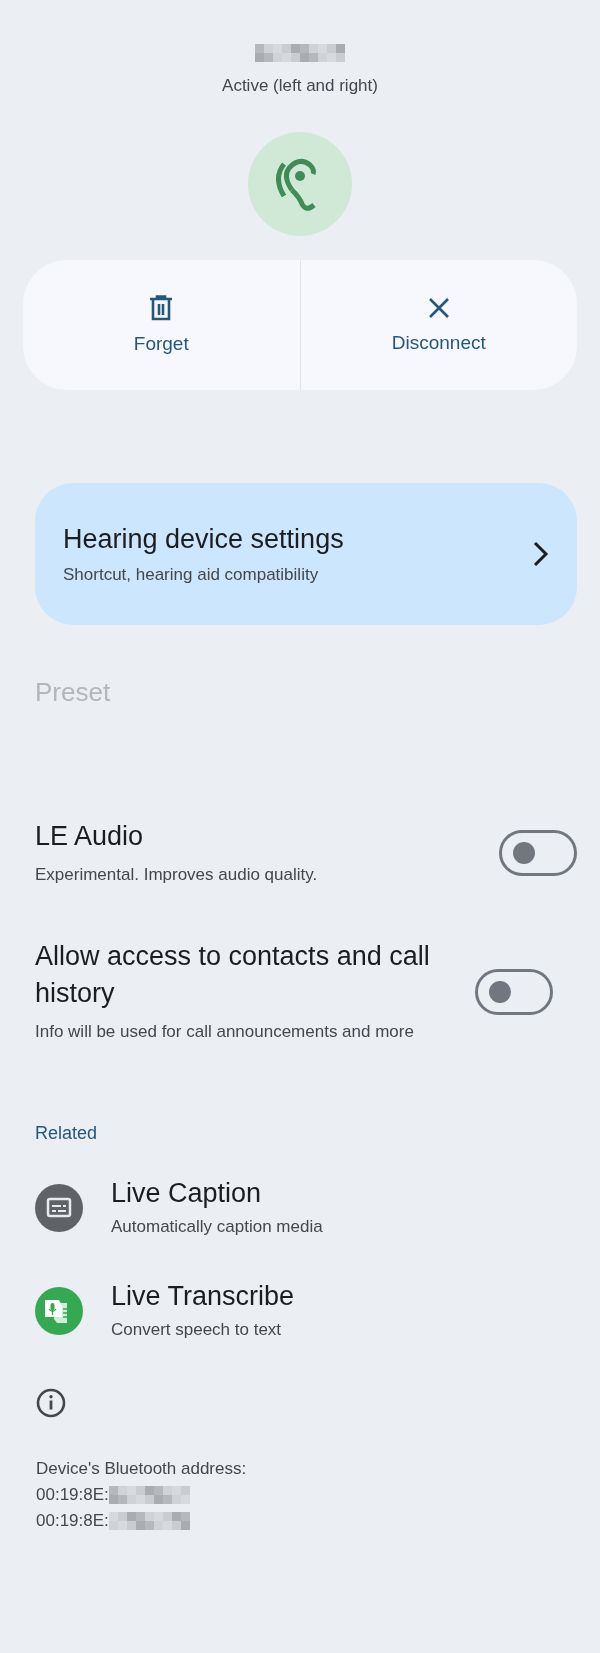  What do you see at coordinates (233, 975) in the screenshot?
I see `setting-title: Allow access to contacts and call history` at bounding box center [233, 975].